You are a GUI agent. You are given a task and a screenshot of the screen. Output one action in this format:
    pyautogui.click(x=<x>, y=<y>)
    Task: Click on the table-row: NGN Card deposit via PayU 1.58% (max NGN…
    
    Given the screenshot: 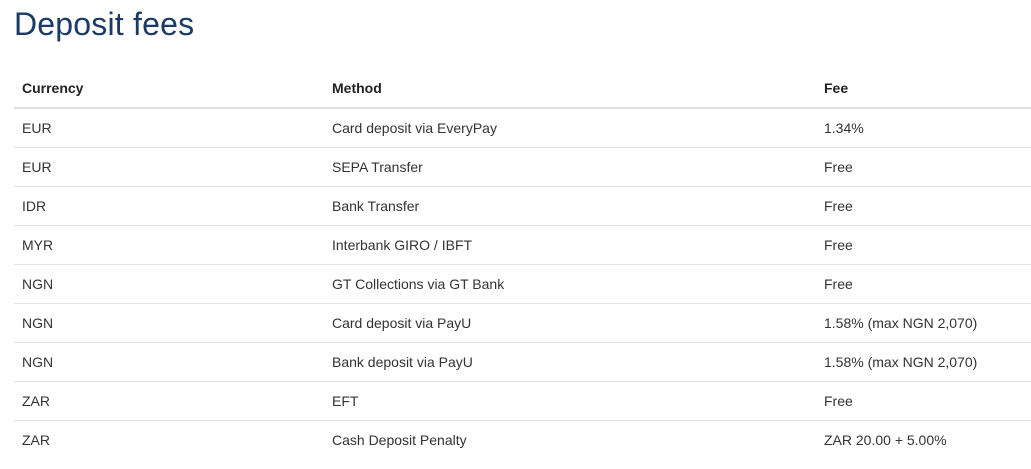 What is the action you would take?
    pyautogui.click(x=522, y=323)
    